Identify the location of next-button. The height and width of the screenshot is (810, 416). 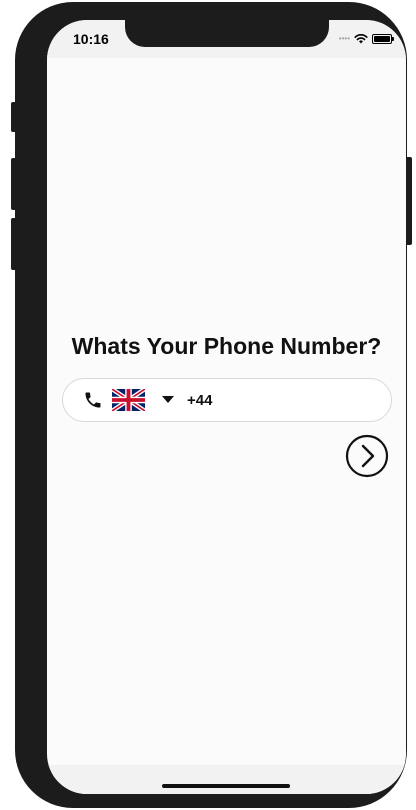
(367, 456).